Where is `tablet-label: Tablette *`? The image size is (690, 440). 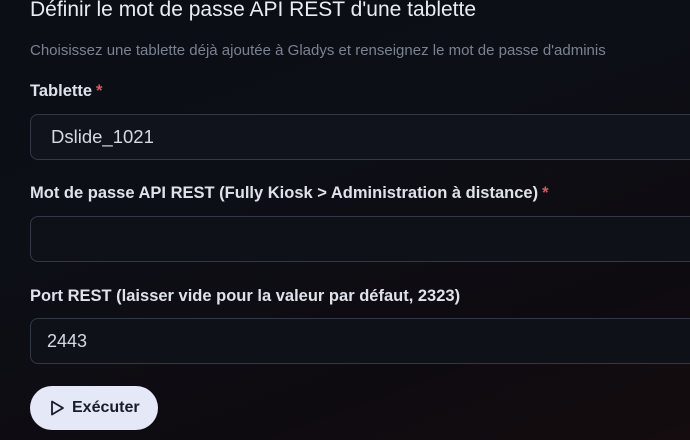 tablet-label: Tablette * is located at coordinates (66, 91).